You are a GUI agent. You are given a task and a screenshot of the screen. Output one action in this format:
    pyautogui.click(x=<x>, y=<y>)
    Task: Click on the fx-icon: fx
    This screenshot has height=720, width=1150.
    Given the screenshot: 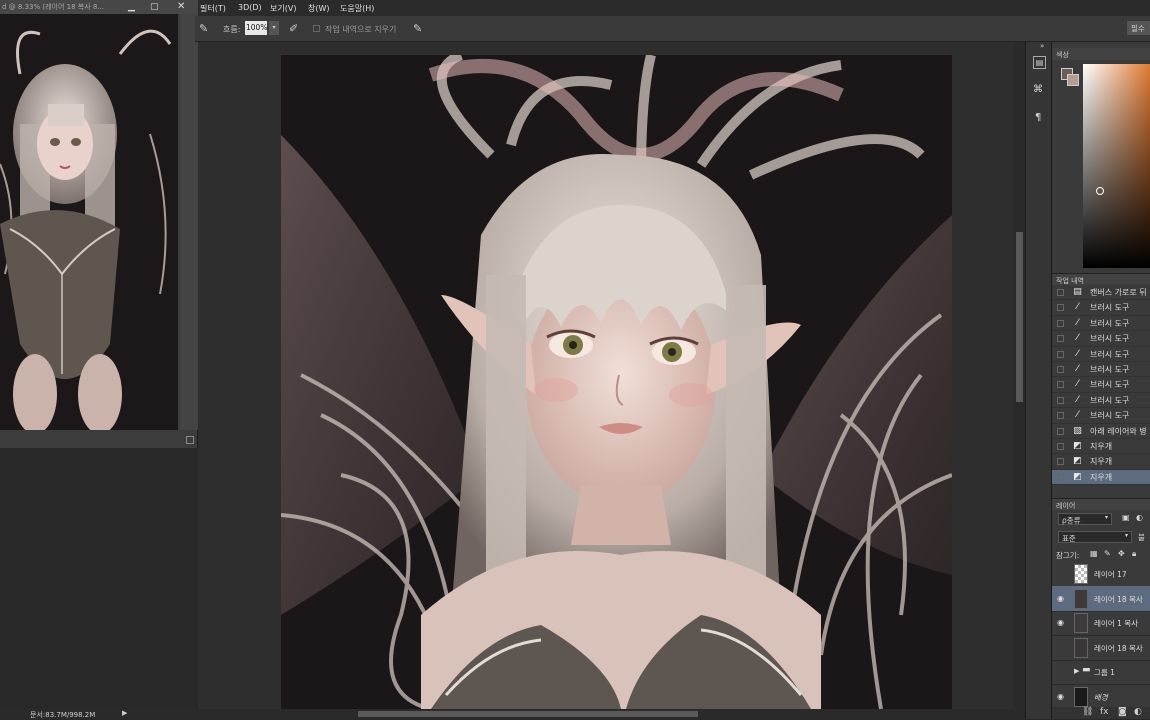 What is the action you would take?
    pyautogui.click(x=1104, y=712)
    